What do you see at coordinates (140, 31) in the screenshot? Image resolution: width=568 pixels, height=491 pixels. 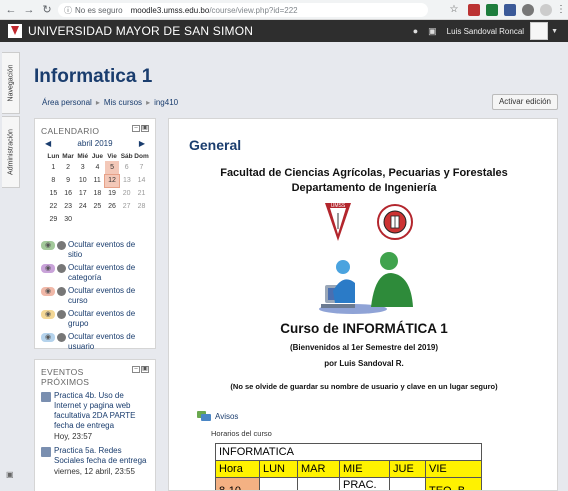 I see `site-name: UNIVERSIDAD MAYOR DE SAN SIMON` at bounding box center [140, 31].